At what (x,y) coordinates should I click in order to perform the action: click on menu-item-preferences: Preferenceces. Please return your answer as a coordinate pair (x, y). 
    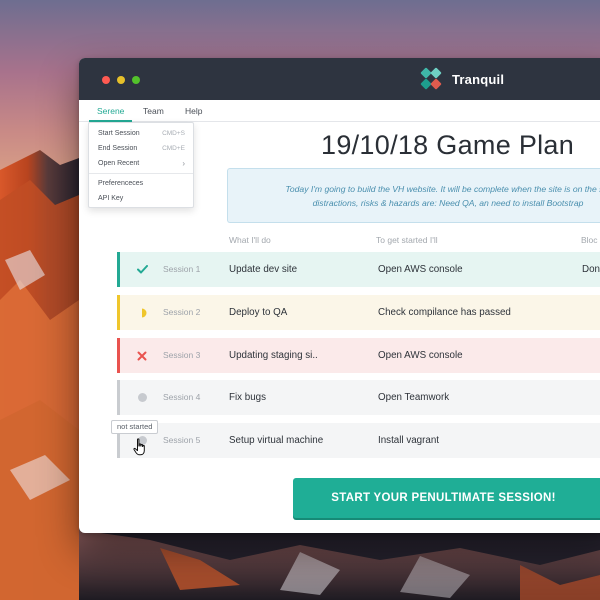
    Looking at the image, I should click on (141, 183).